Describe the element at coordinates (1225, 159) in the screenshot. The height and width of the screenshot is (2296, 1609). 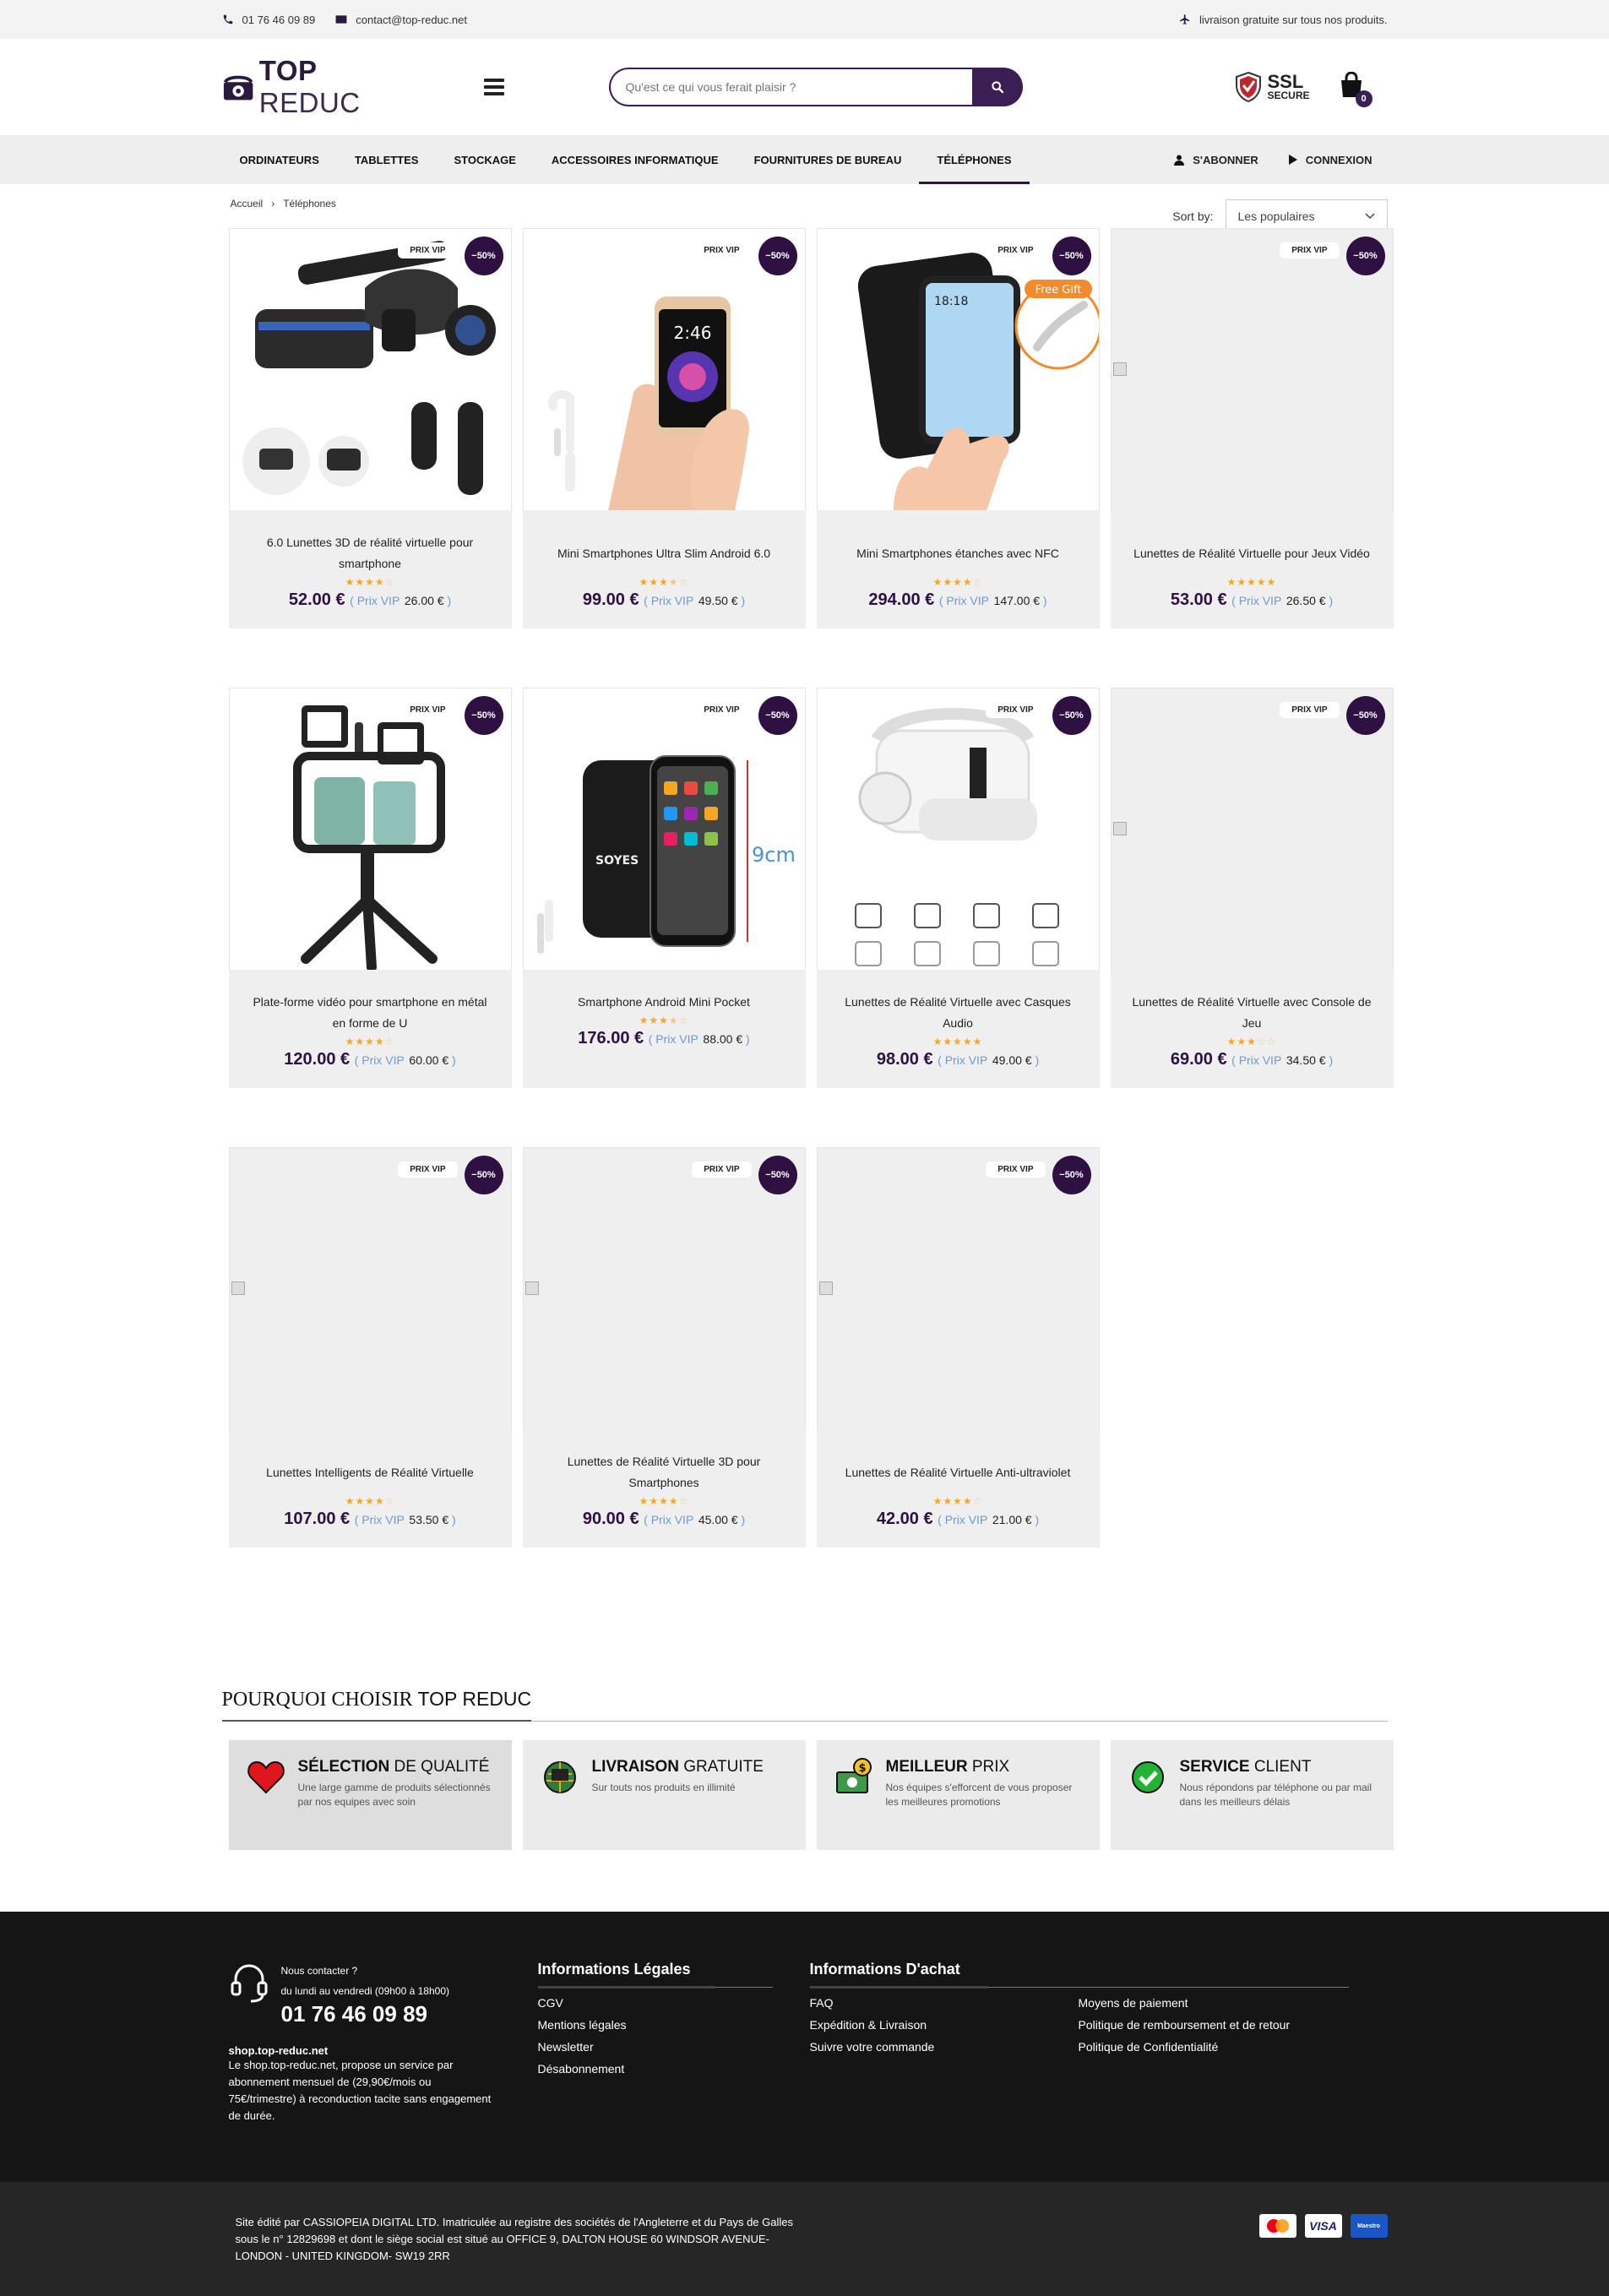
I see `subscribe-label: S'ABONNER` at that location.